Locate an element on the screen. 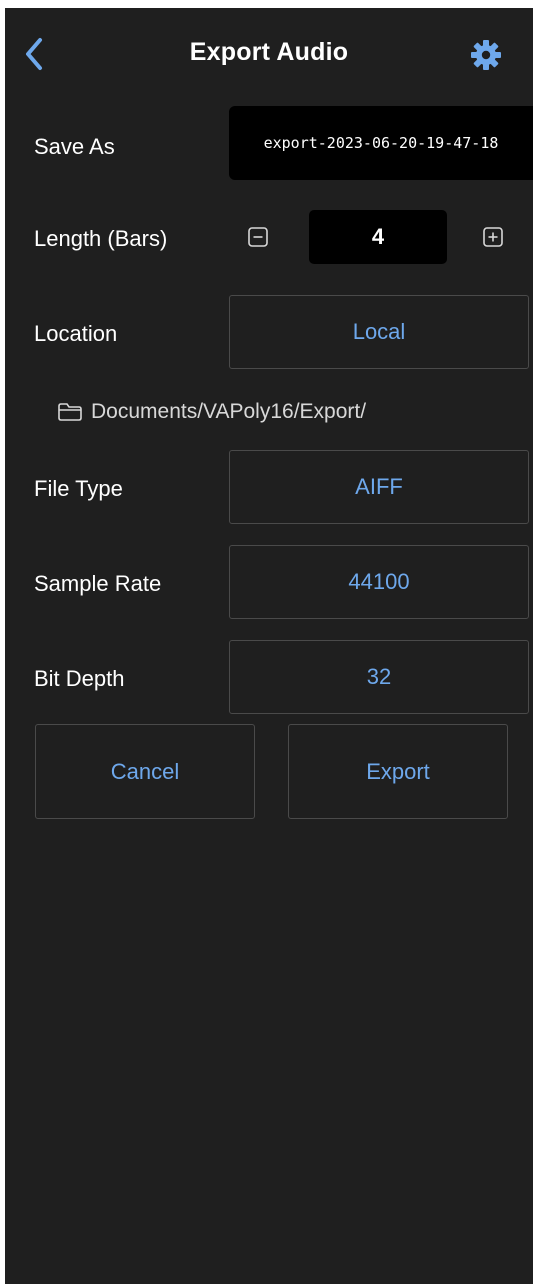  file-type-label: File Type is located at coordinates (78, 488).